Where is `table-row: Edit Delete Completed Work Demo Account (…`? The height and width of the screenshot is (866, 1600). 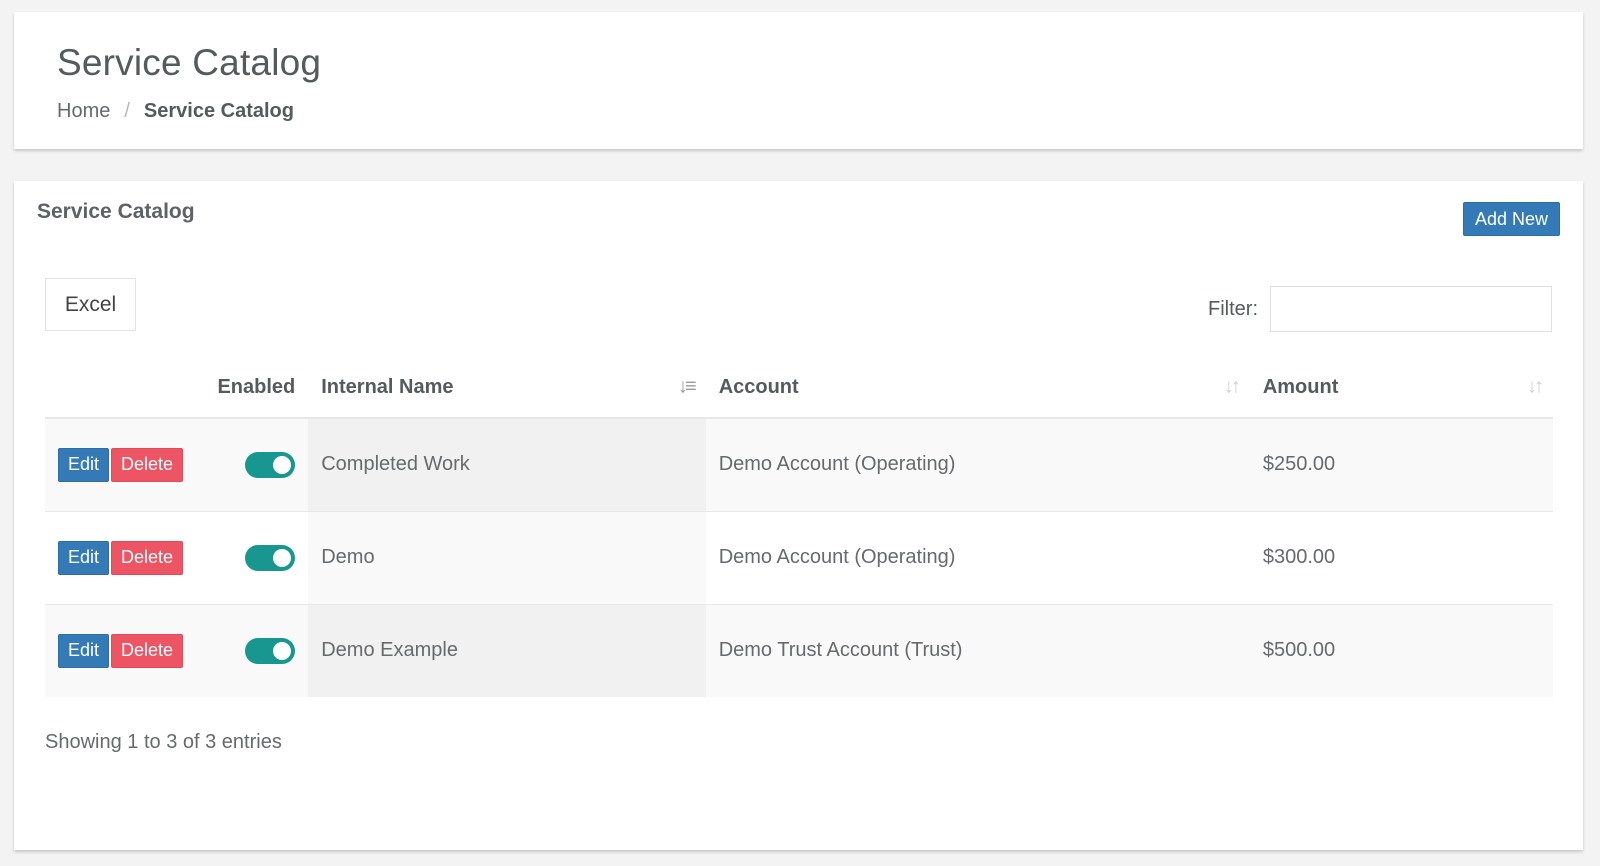
table-row: Edit Delete Completed Work Demo Account (… is located at coordinates (799, 464).